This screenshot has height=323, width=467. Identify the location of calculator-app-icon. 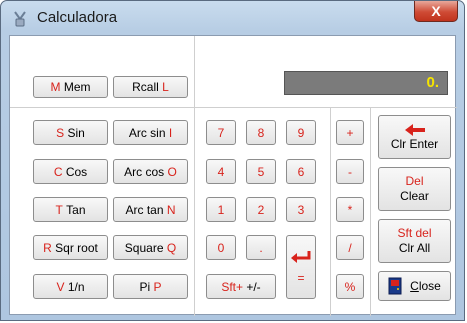
(20, 19).